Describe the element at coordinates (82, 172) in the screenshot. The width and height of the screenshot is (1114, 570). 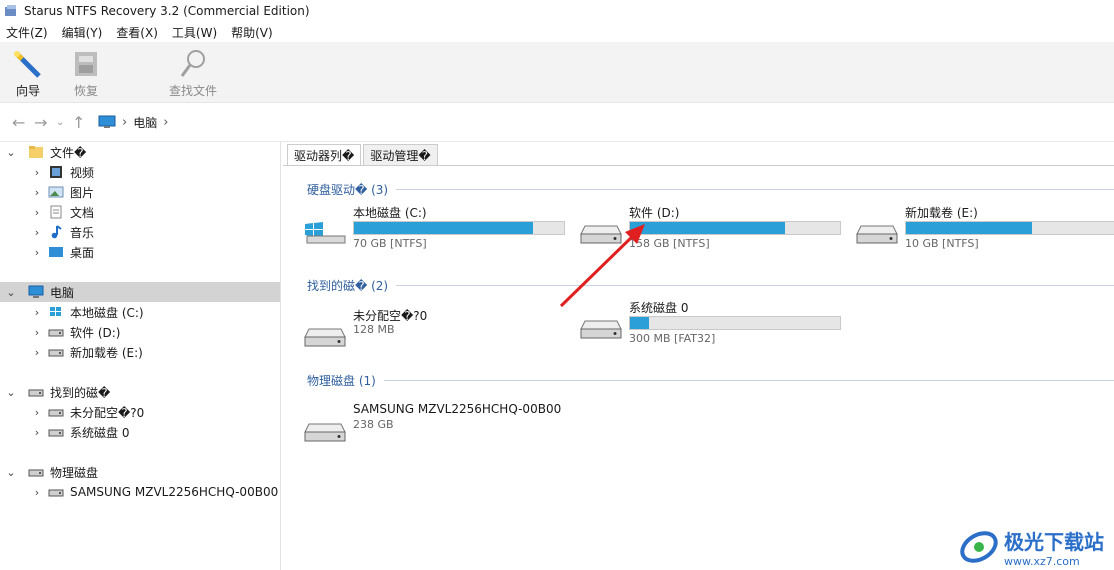
I see `tree-label: 视频` at that location.